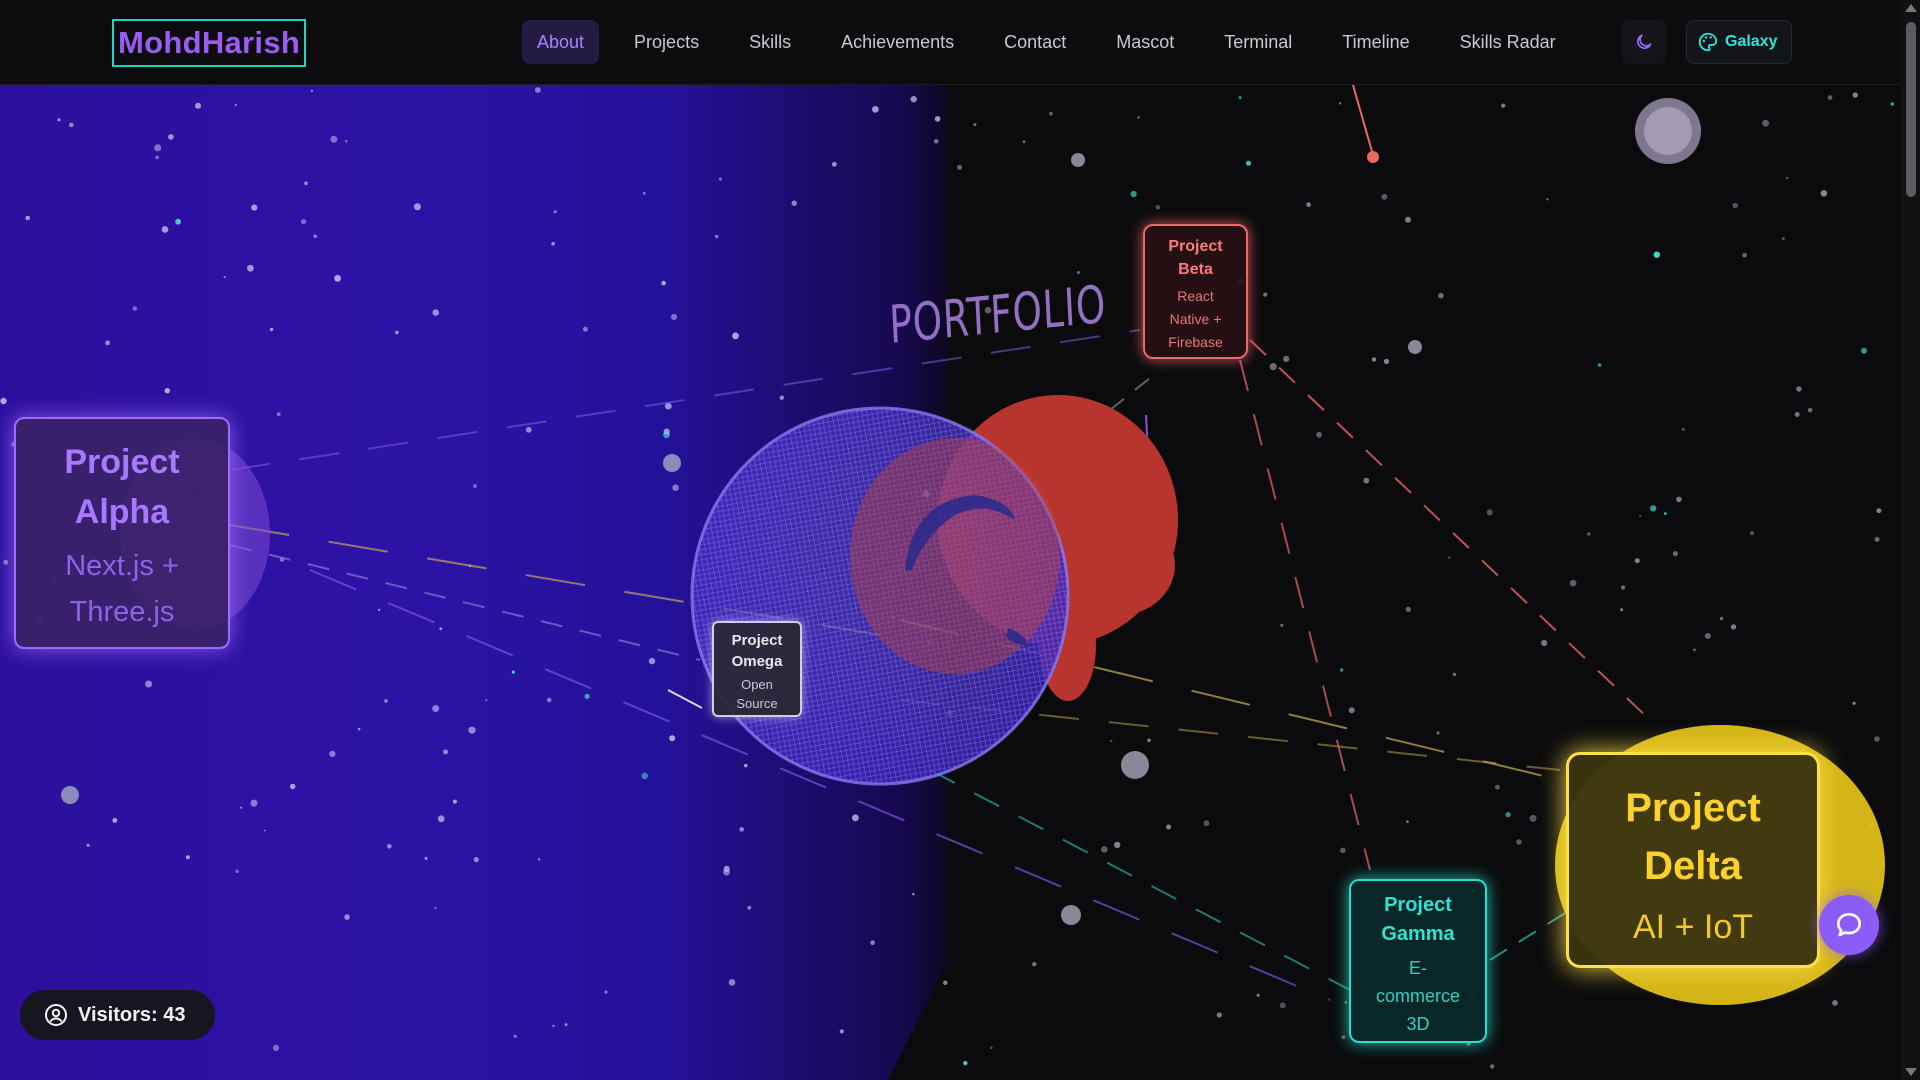 The height and width of the screenshot is (1080, 1920). Describe the element at coordinates (122, 566) in the screenshot. I see `tech-line: Next.js +` at that location.